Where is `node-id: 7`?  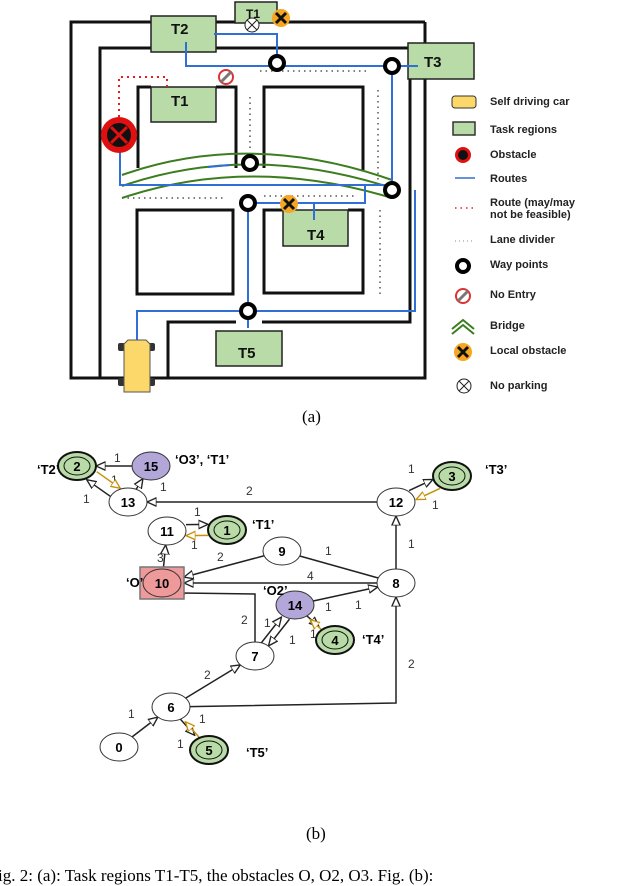 node-id: 7 is located at coordinates (254, 656).